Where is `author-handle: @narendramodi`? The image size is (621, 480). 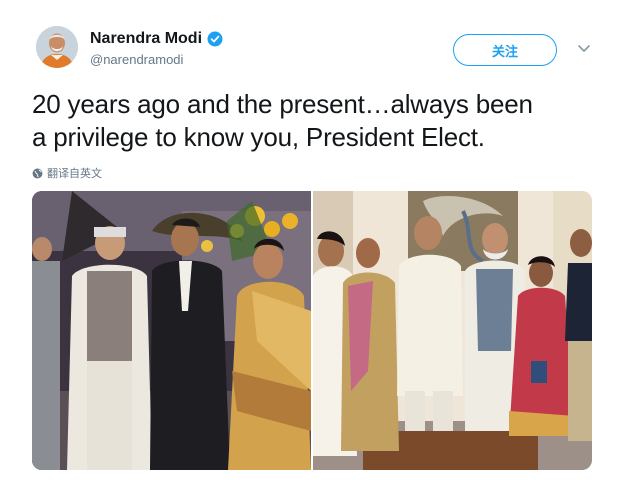 author-handle: @narendramodi is located at coordinates (136, 59).